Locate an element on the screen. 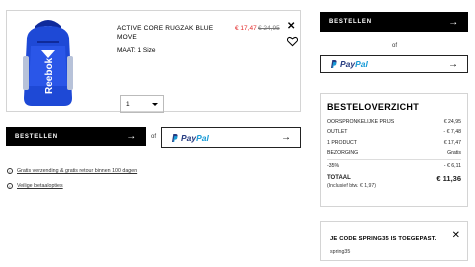 The image size is (475, 267). promo-code-value: spring35 is located at coordinates (340, 252).